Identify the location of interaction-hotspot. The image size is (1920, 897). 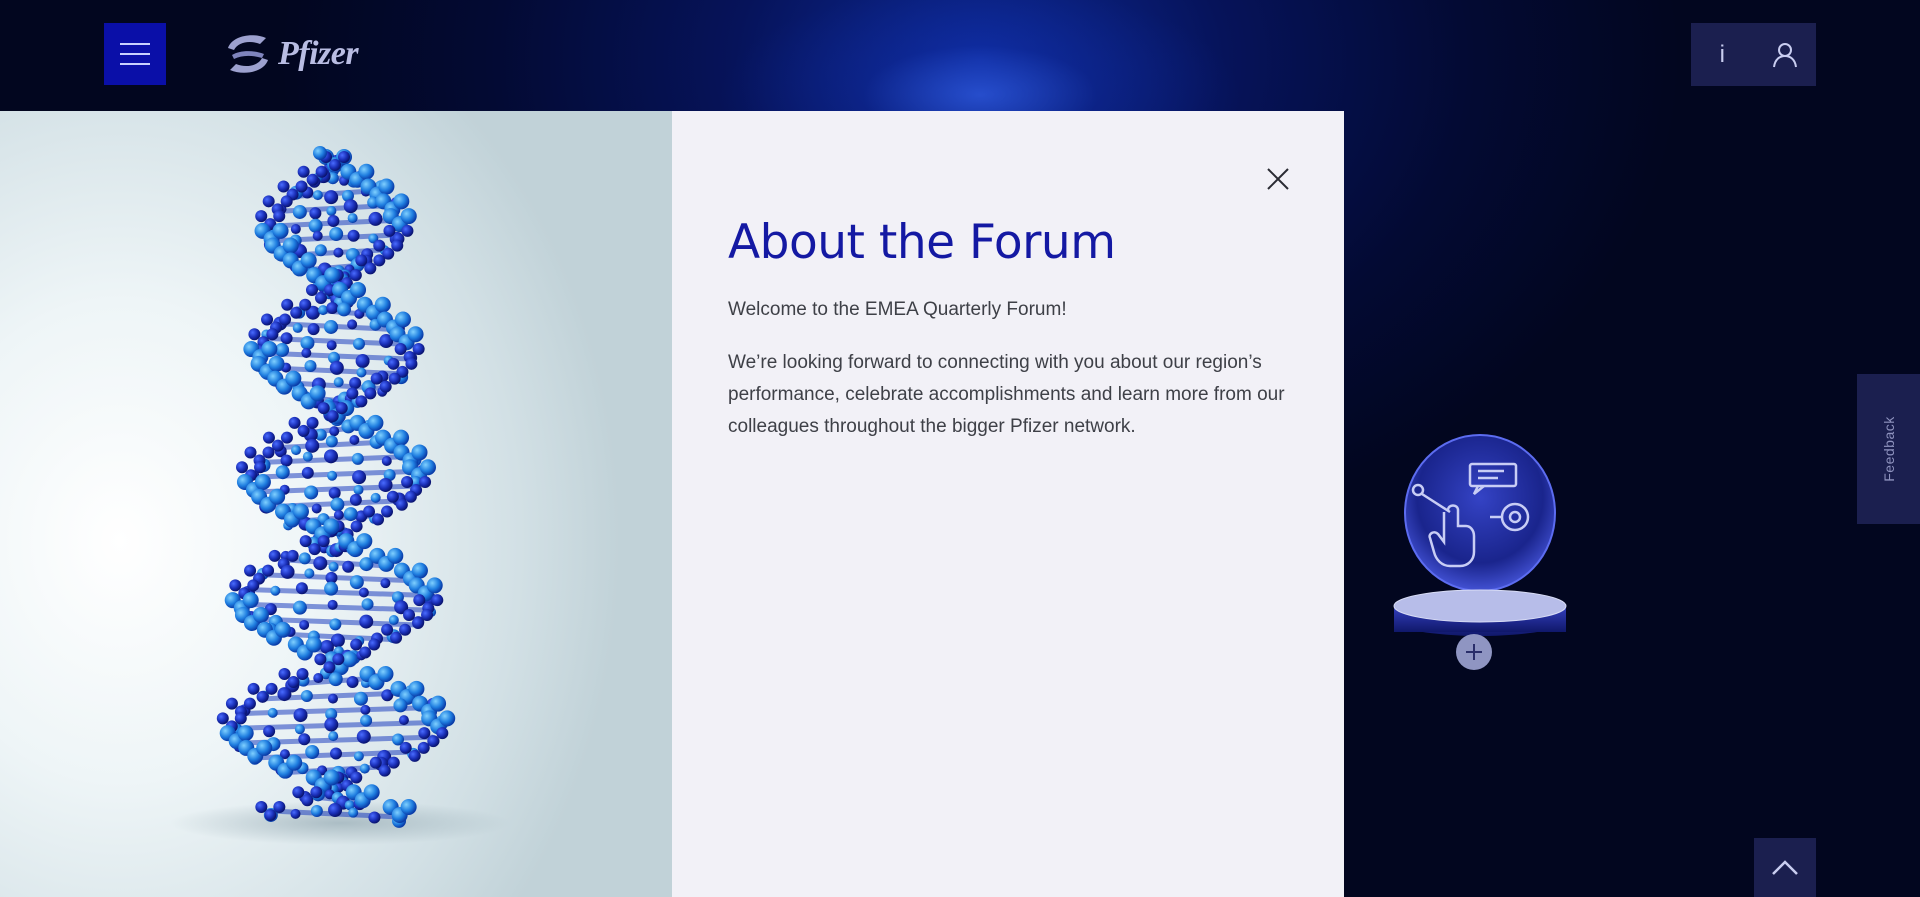
(1480, 555).